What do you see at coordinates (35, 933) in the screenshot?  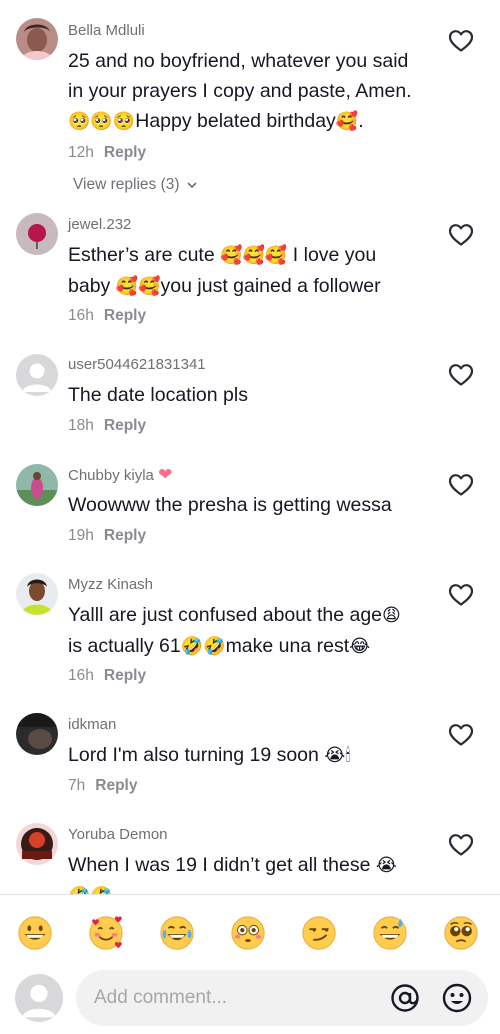 I see `grinning-face-icon` at bounding box center [35, 933].